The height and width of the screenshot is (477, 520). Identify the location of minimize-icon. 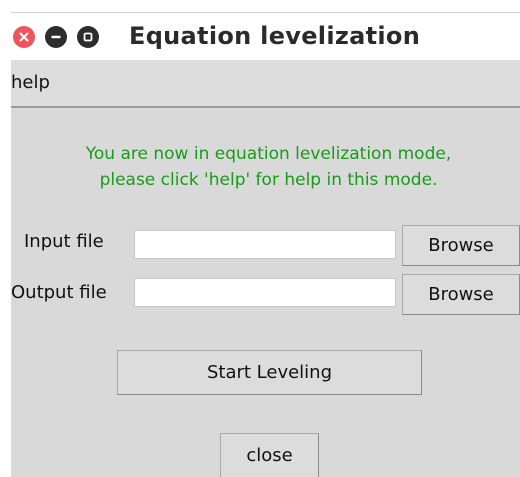
(56, 37).